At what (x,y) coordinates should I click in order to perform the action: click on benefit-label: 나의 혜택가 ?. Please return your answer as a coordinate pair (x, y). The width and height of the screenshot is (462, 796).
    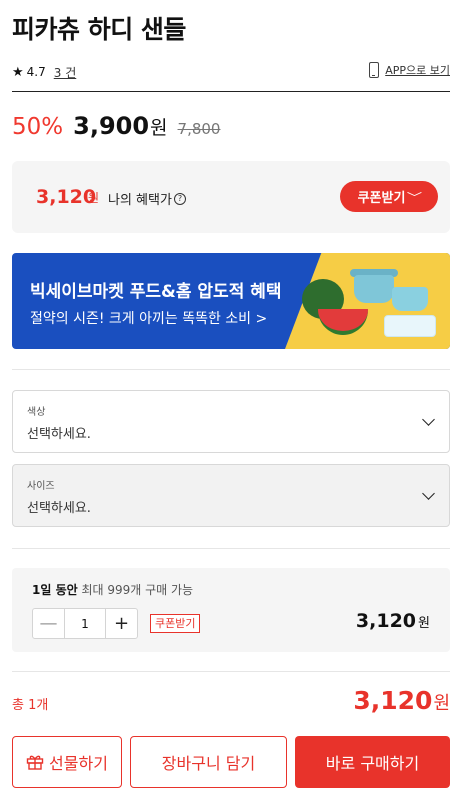
    Looking at the image, I should click on (147, 198).